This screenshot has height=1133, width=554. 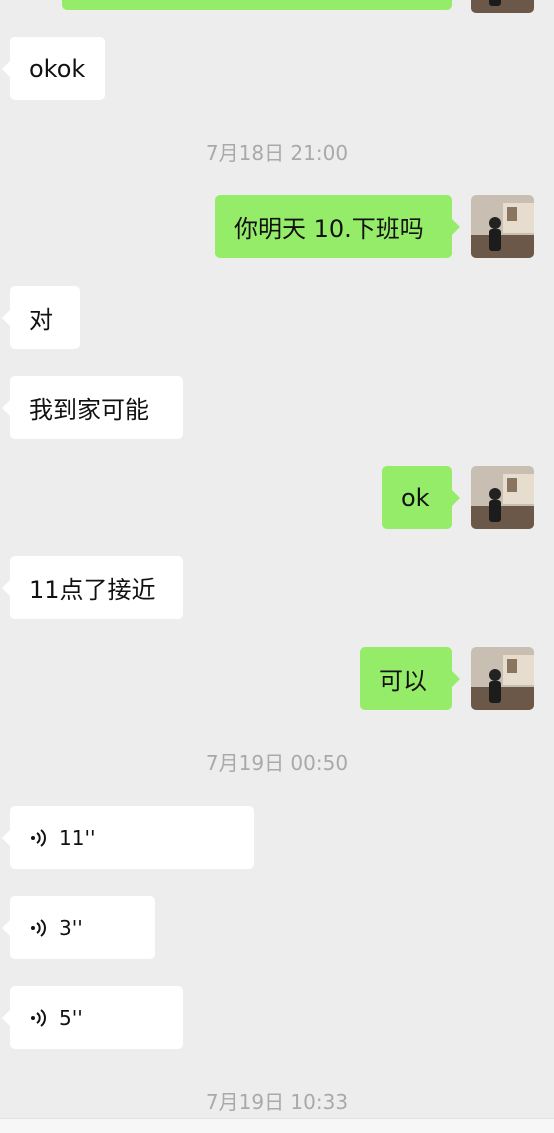 I want to click on message-text: 我到家可能, so click(x=89, y=410).